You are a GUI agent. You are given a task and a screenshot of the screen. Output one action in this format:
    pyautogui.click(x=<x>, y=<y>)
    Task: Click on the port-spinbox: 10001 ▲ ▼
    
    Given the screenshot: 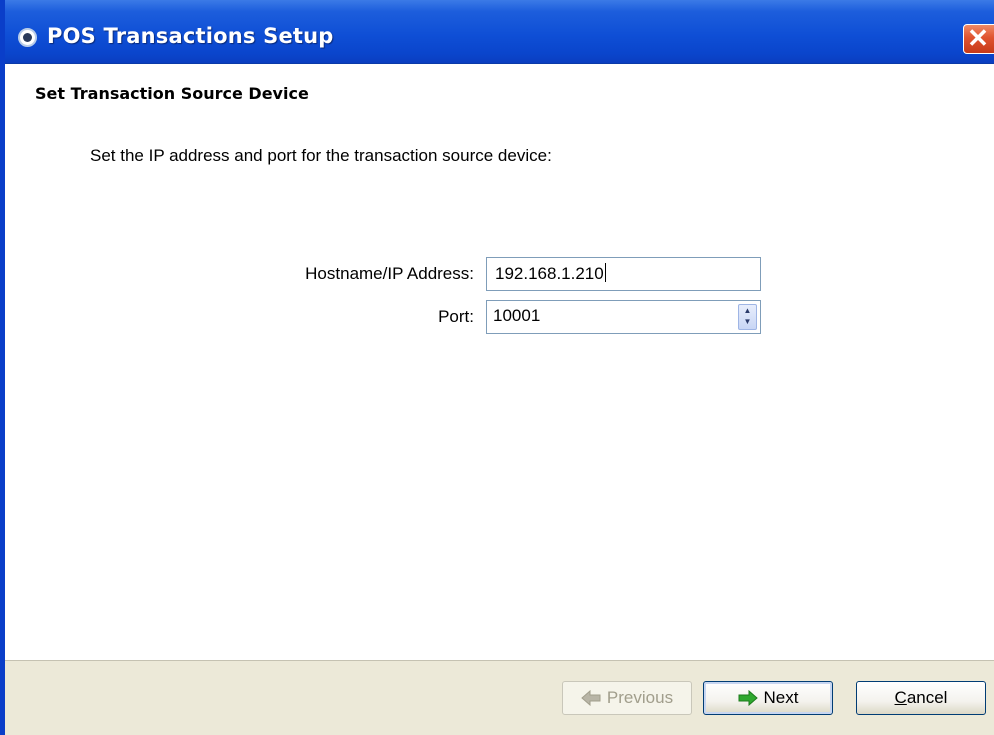 What is the action you would take?
    pyautogui.click(x=623, y=317)
    